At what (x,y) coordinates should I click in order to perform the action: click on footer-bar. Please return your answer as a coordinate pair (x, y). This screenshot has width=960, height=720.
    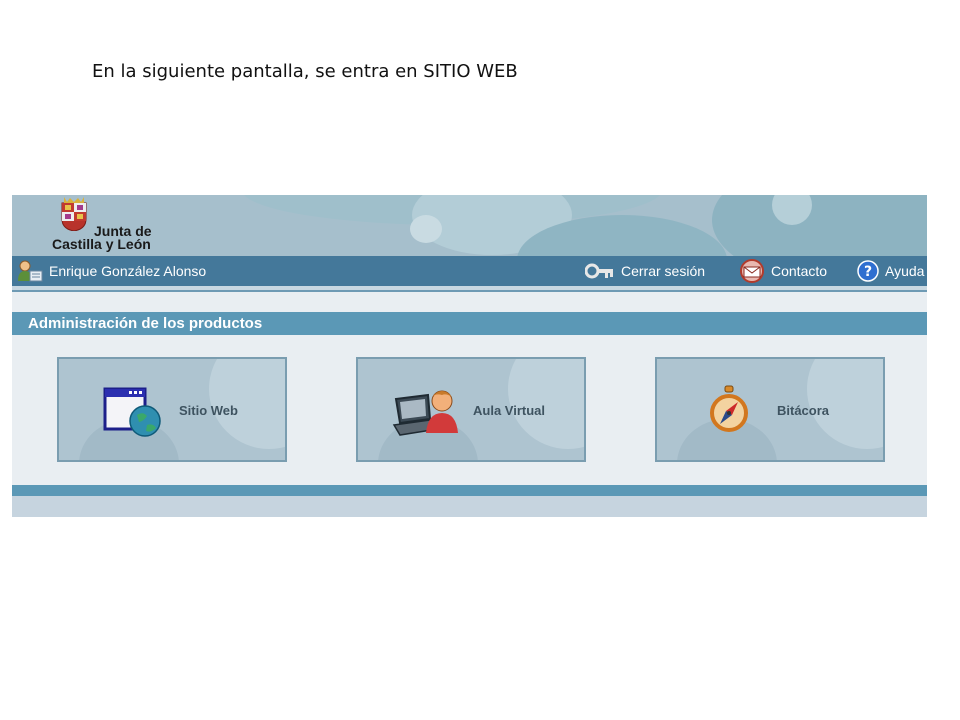
    Looking at the image, I should click on (469, 490).